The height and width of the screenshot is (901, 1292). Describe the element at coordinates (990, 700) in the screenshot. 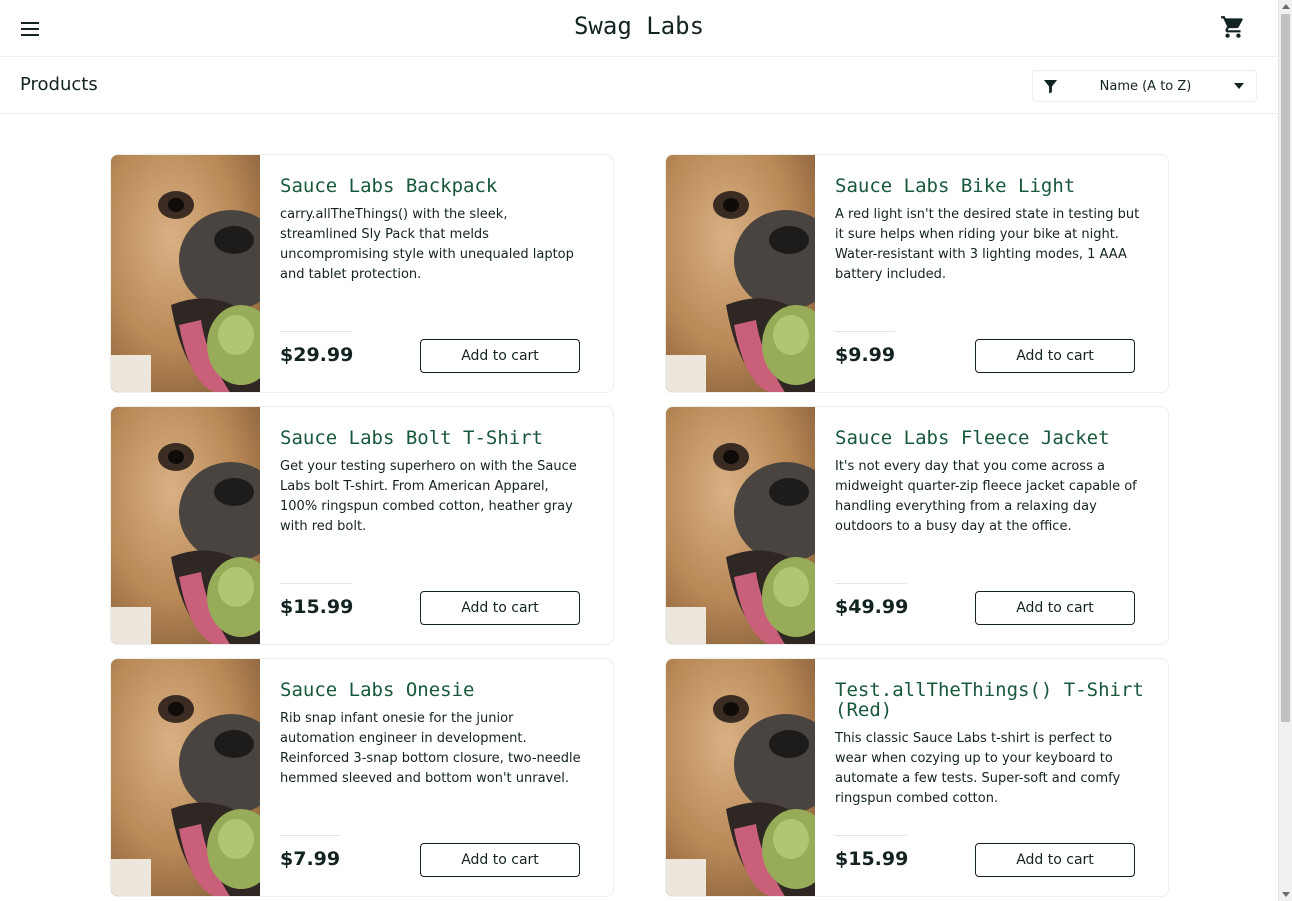

I see `product-name-link: Test.allTheThings() T-Shirt (Red)` at that location.